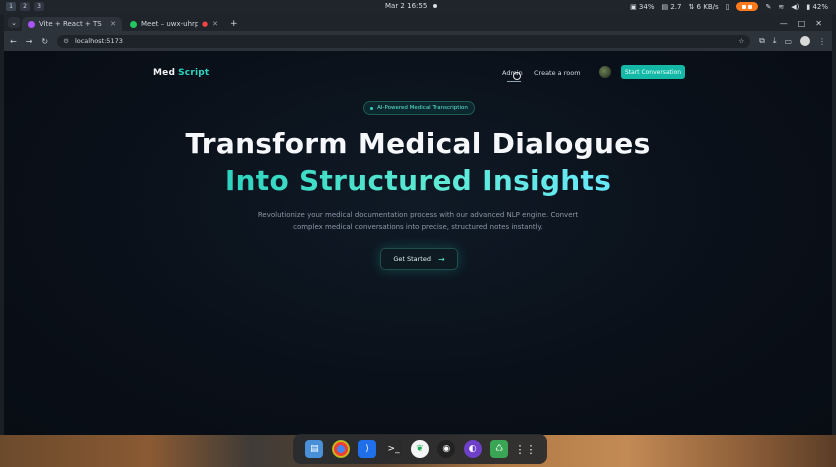  Describe the element at coordinates (234, 24) in the screenshot. I see `new-tab-button: +` at that location.